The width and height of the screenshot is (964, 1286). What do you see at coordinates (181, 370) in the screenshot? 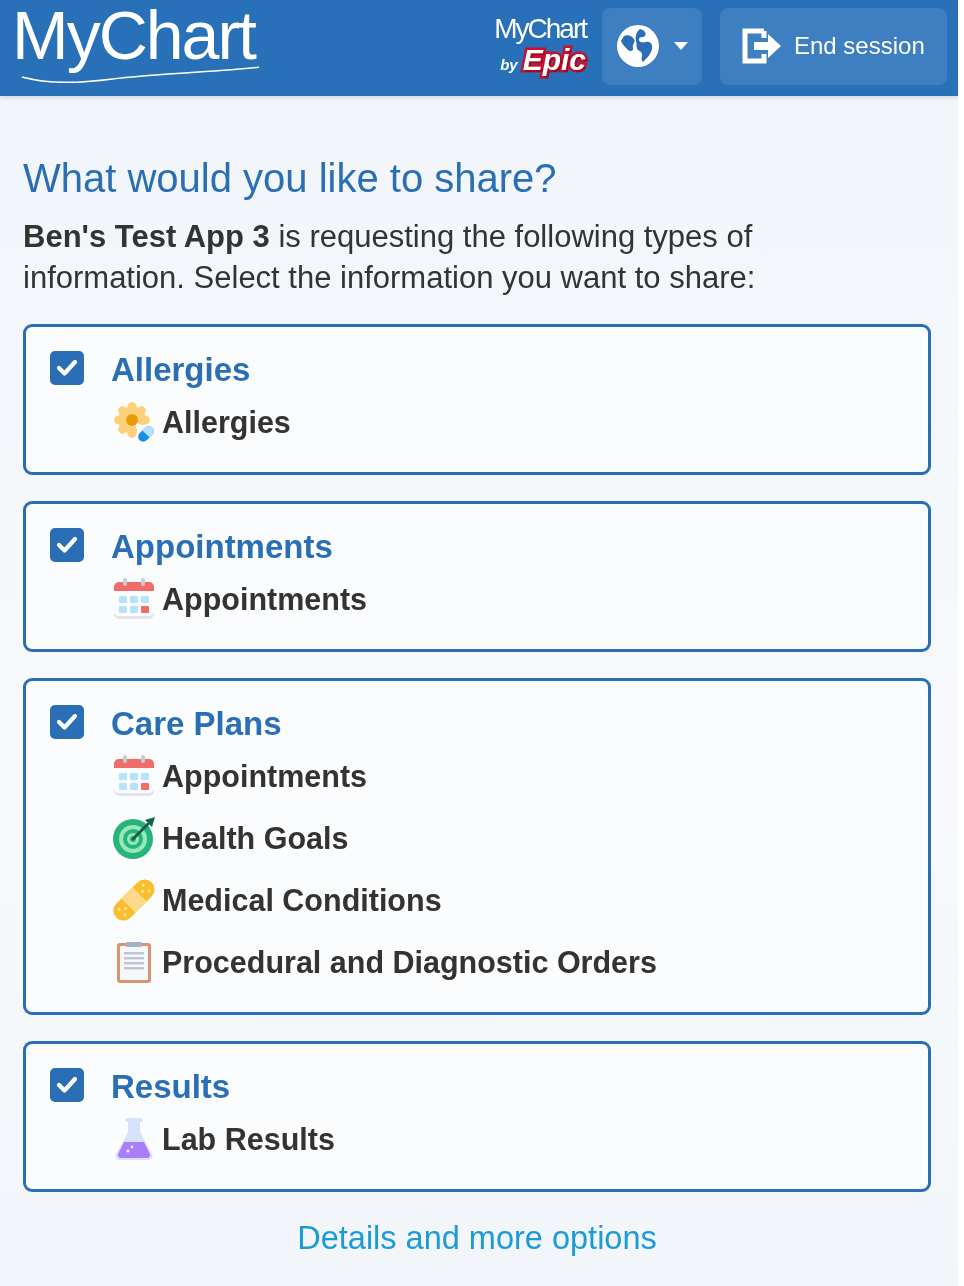
I see `category-title: Allergies` at bounding box center [181, 370].